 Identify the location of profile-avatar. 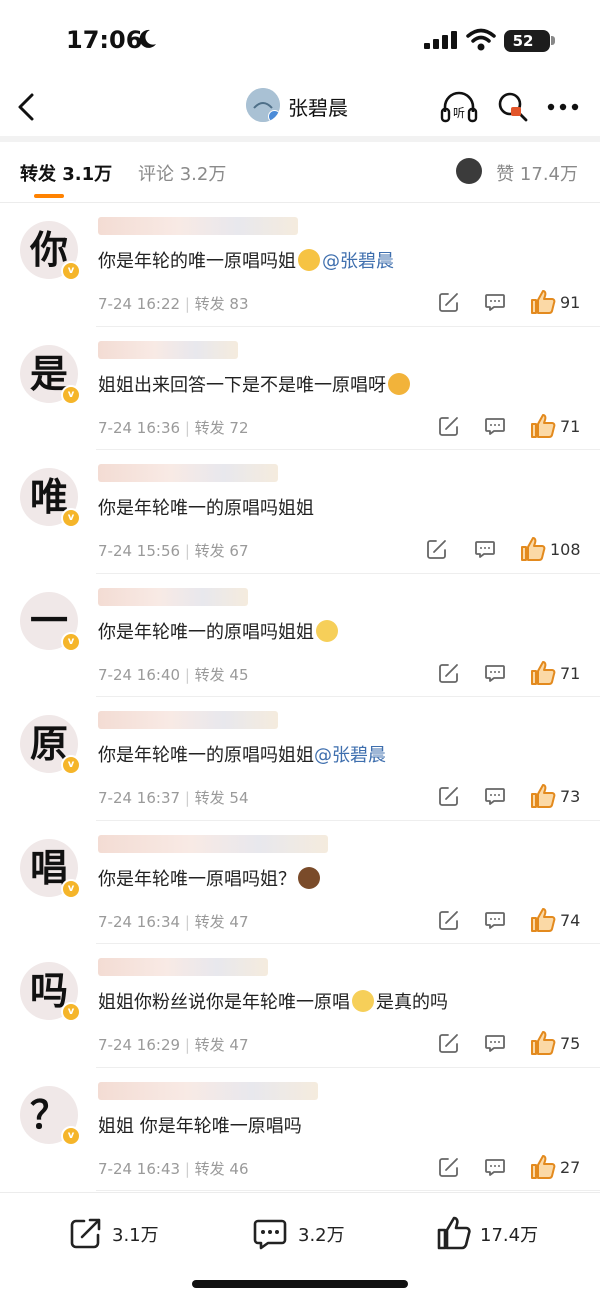
(263, 105).